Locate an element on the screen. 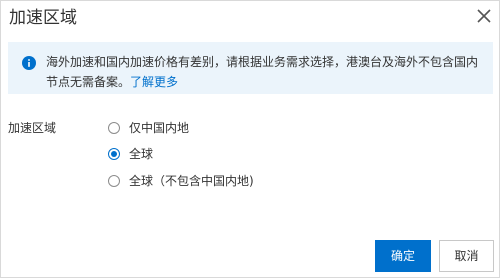  option-label: 全球 is located at coordinates (141, 154).